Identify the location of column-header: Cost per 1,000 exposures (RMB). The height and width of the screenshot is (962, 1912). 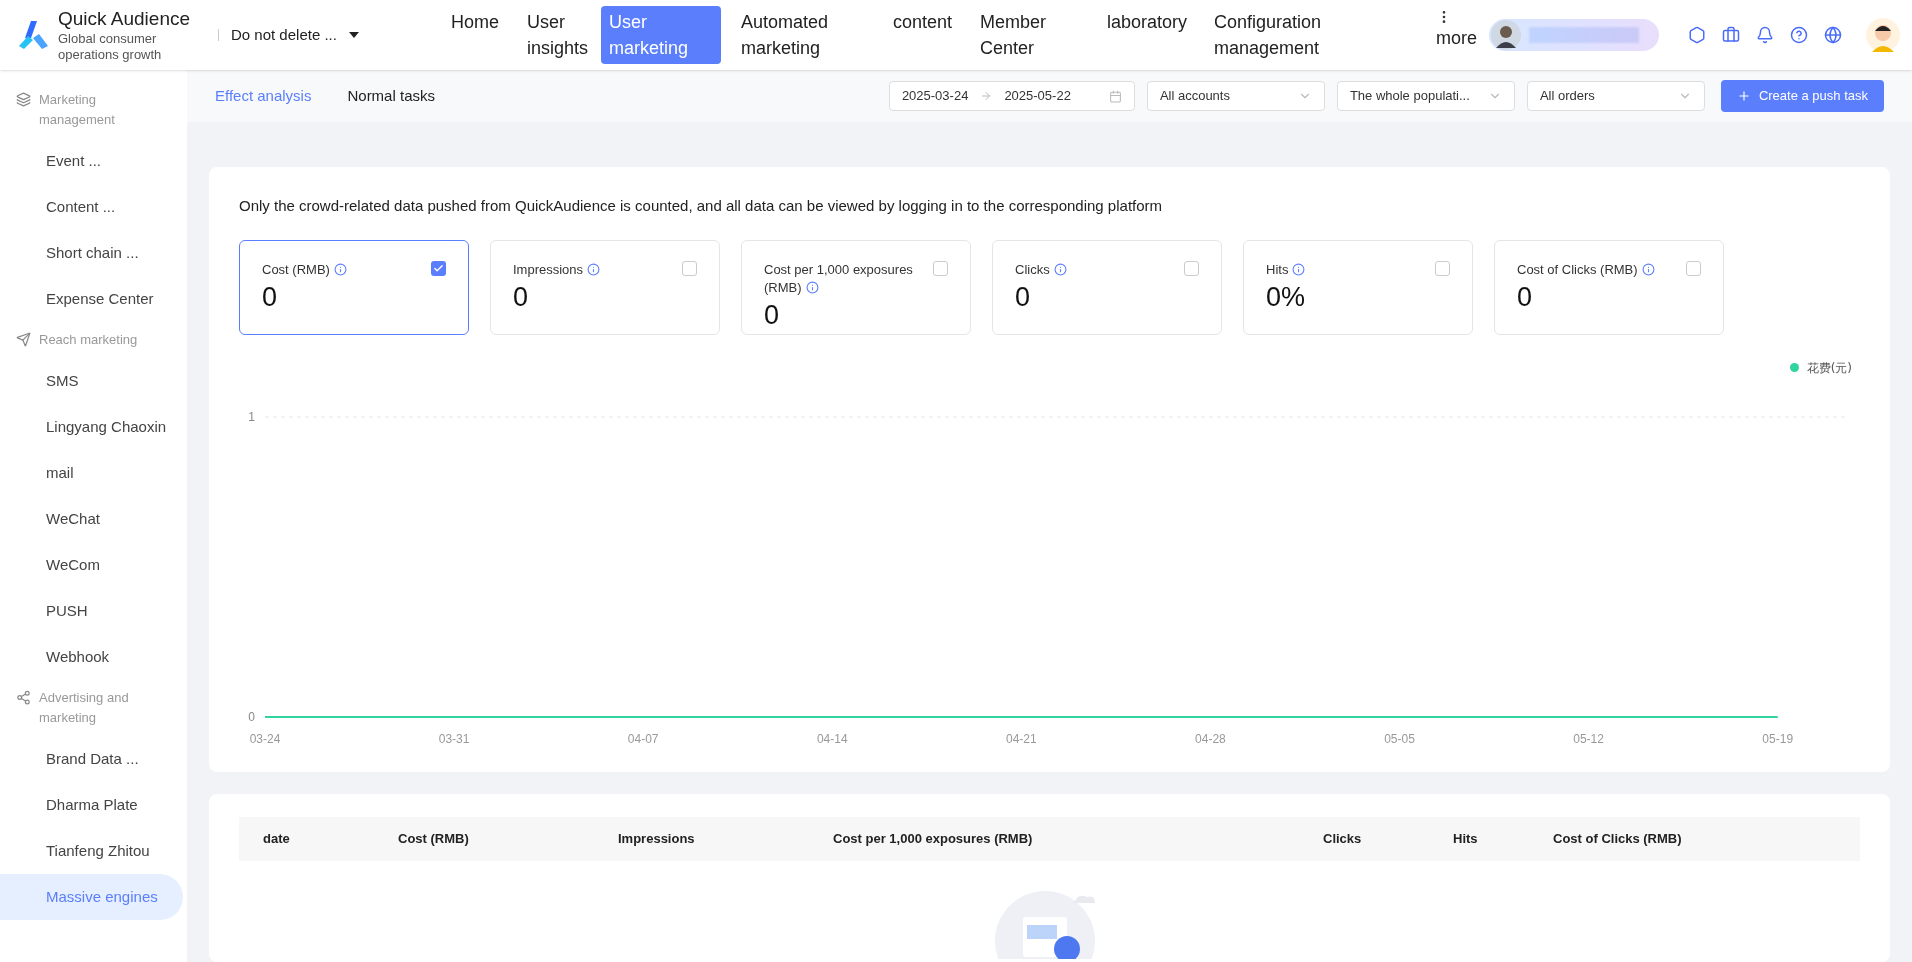
(933, 838).